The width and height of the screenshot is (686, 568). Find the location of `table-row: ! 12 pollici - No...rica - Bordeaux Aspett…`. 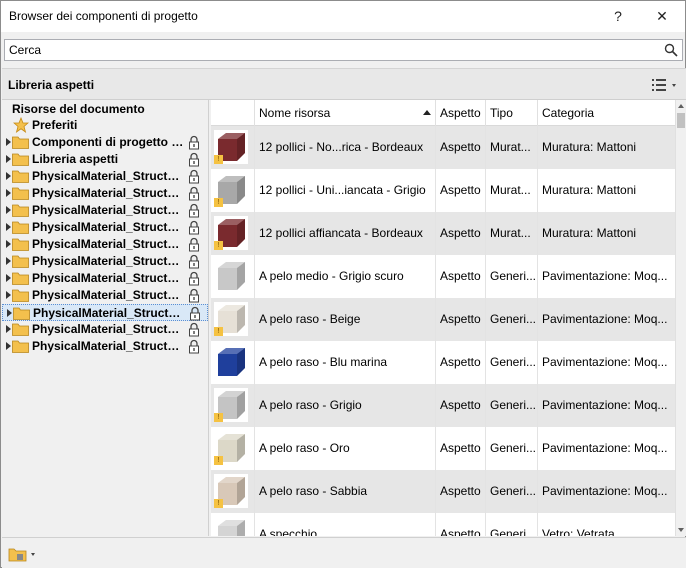

table-row: ! 12 pollici - No...rica - Bordeaux Aspett… is located at coordinates (443, 147).